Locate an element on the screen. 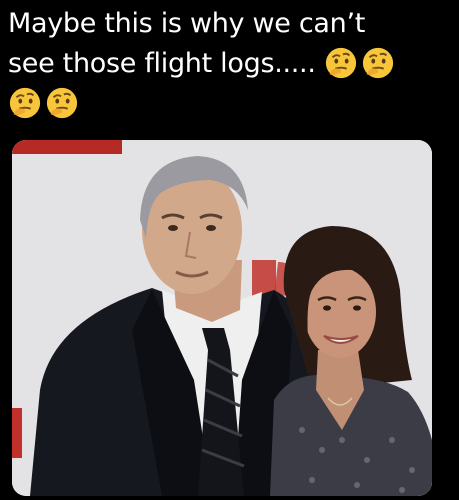 Image resolution: width=459 pixels, height=500 pixels. backdrop-logo-top is located at coordinates (67, 147).